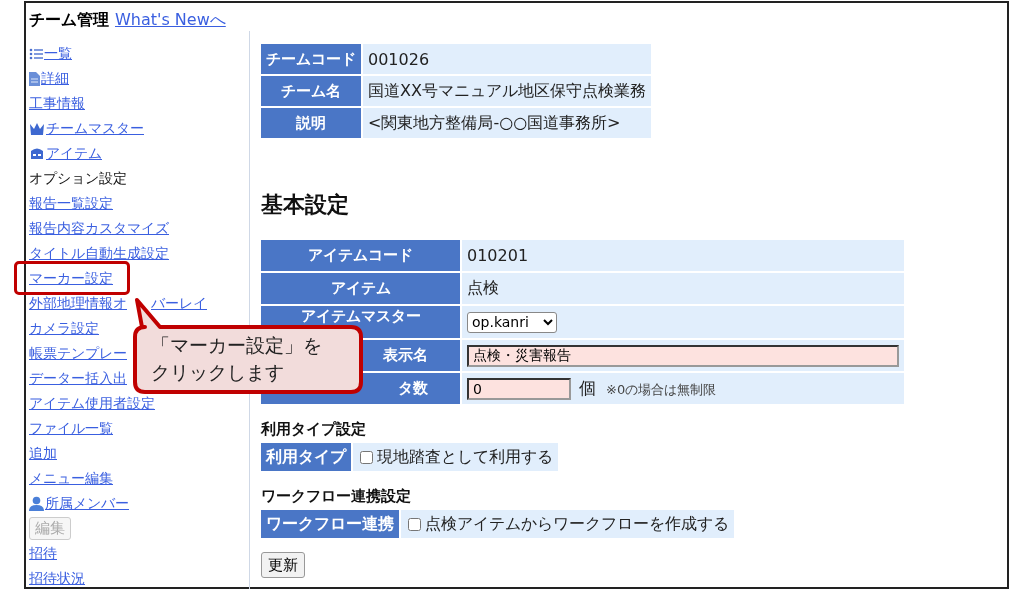 Image resolution: width=1024 pixels, height=591 pixels. What do you see at coordinates (43, 453) in the screenshot?
I see `sidebar-link: 追加` at bounding box center [43, 453].